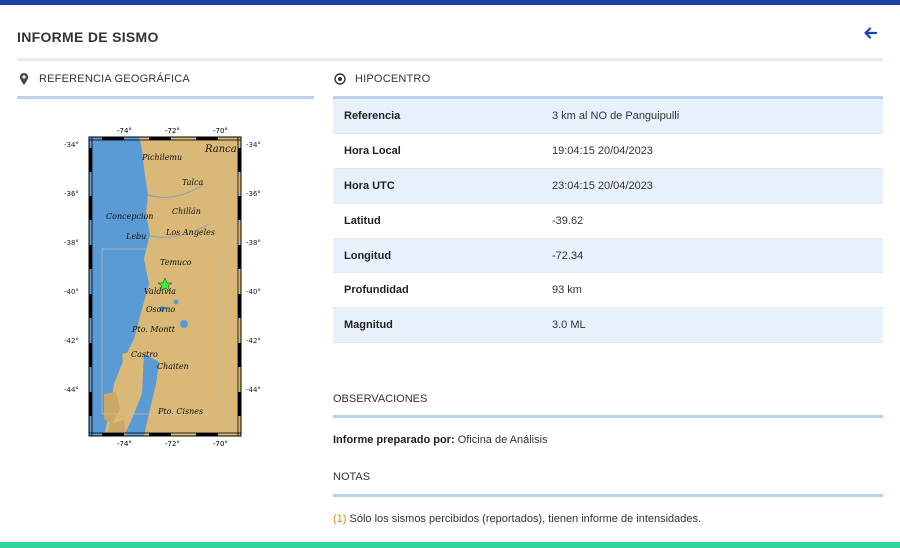  What do you see at coordinates (124, 131) in the screenshot?
I see `map-top-tick: -74°` at bounding box center [124, 131].